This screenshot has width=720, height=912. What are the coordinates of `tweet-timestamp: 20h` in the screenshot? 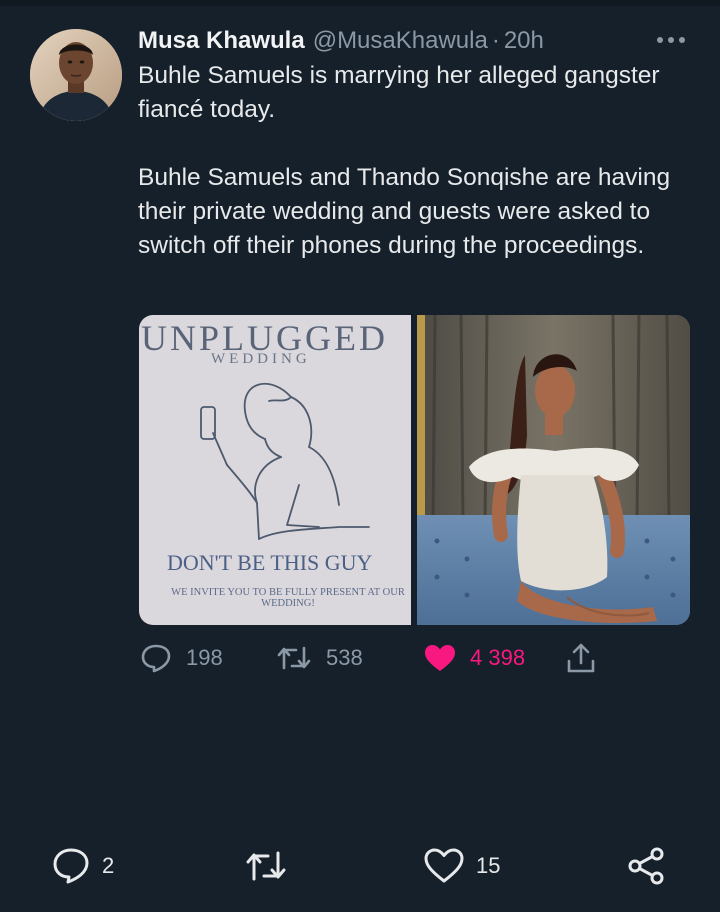 It's located at (524, 41).